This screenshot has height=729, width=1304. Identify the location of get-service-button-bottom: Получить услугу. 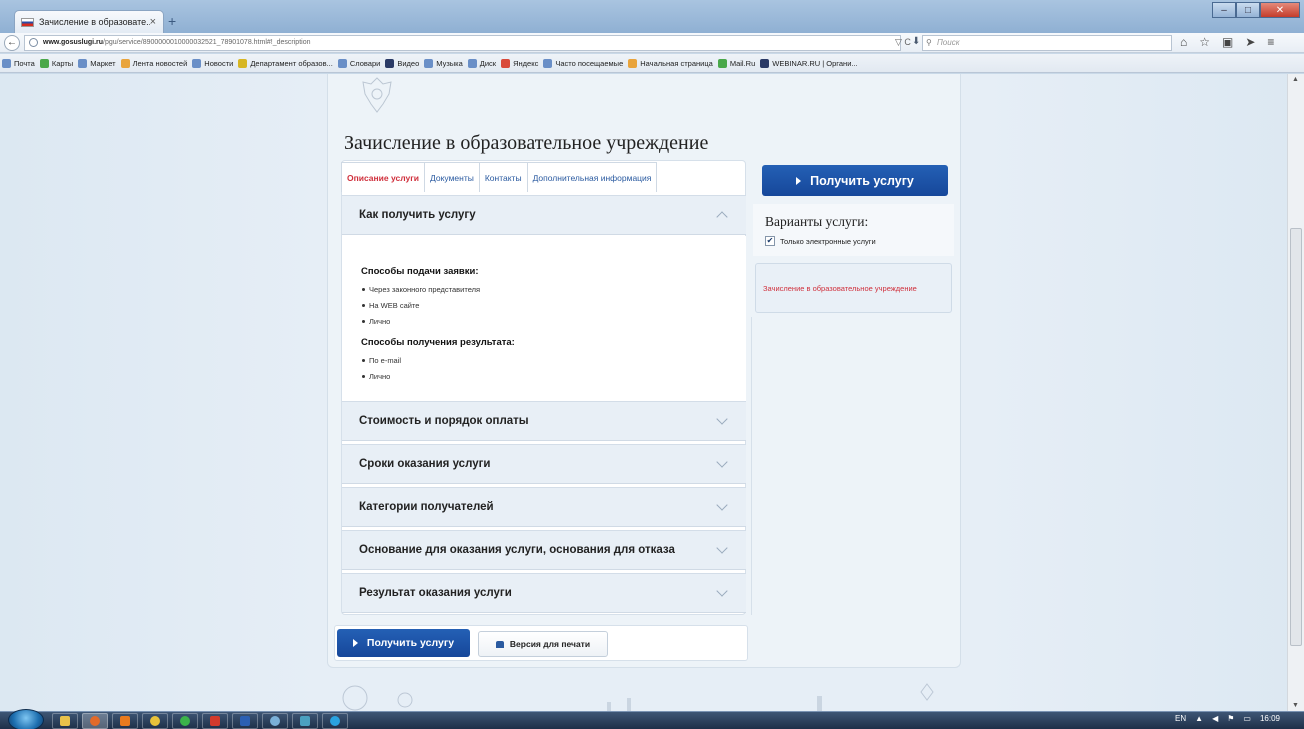
(403, 643).